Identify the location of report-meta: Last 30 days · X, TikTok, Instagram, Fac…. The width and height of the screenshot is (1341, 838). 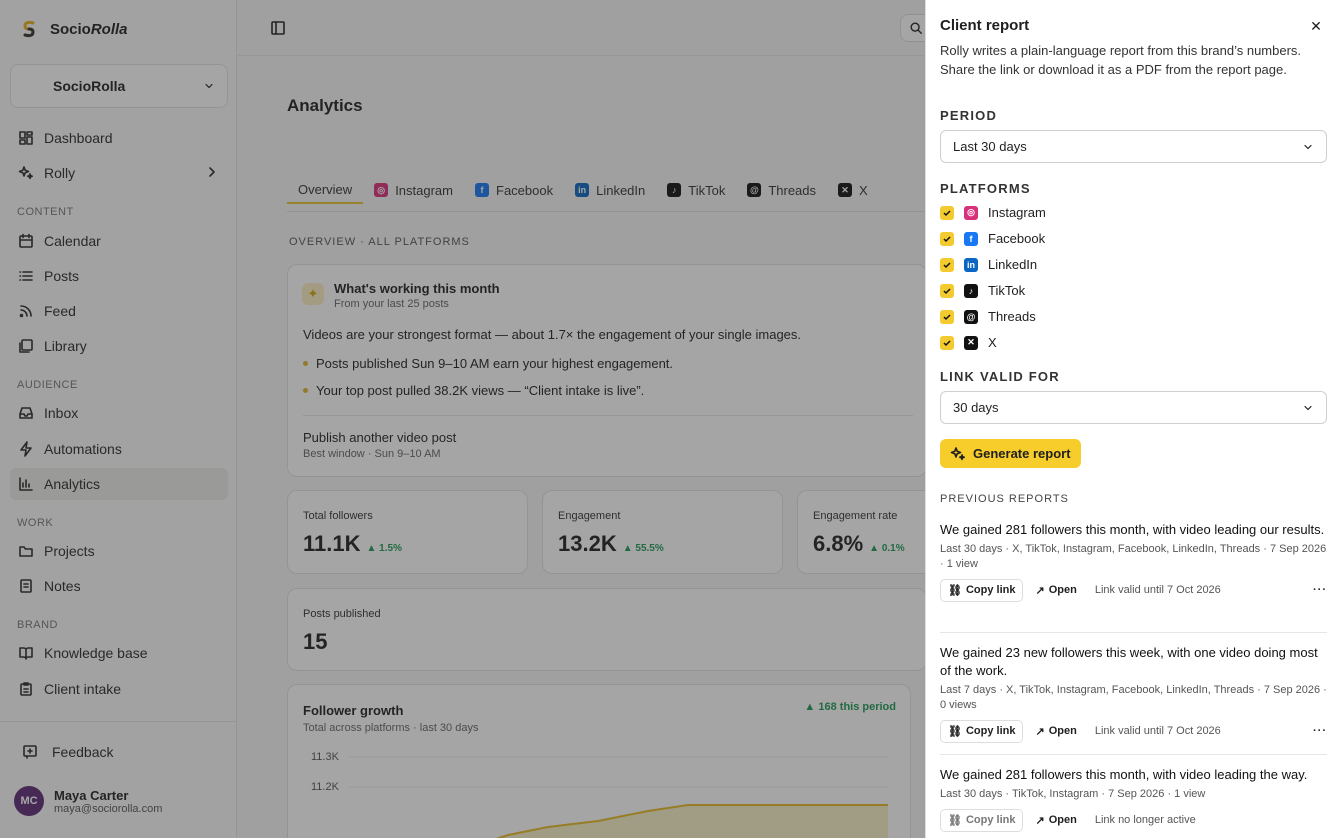
(1133, 556).